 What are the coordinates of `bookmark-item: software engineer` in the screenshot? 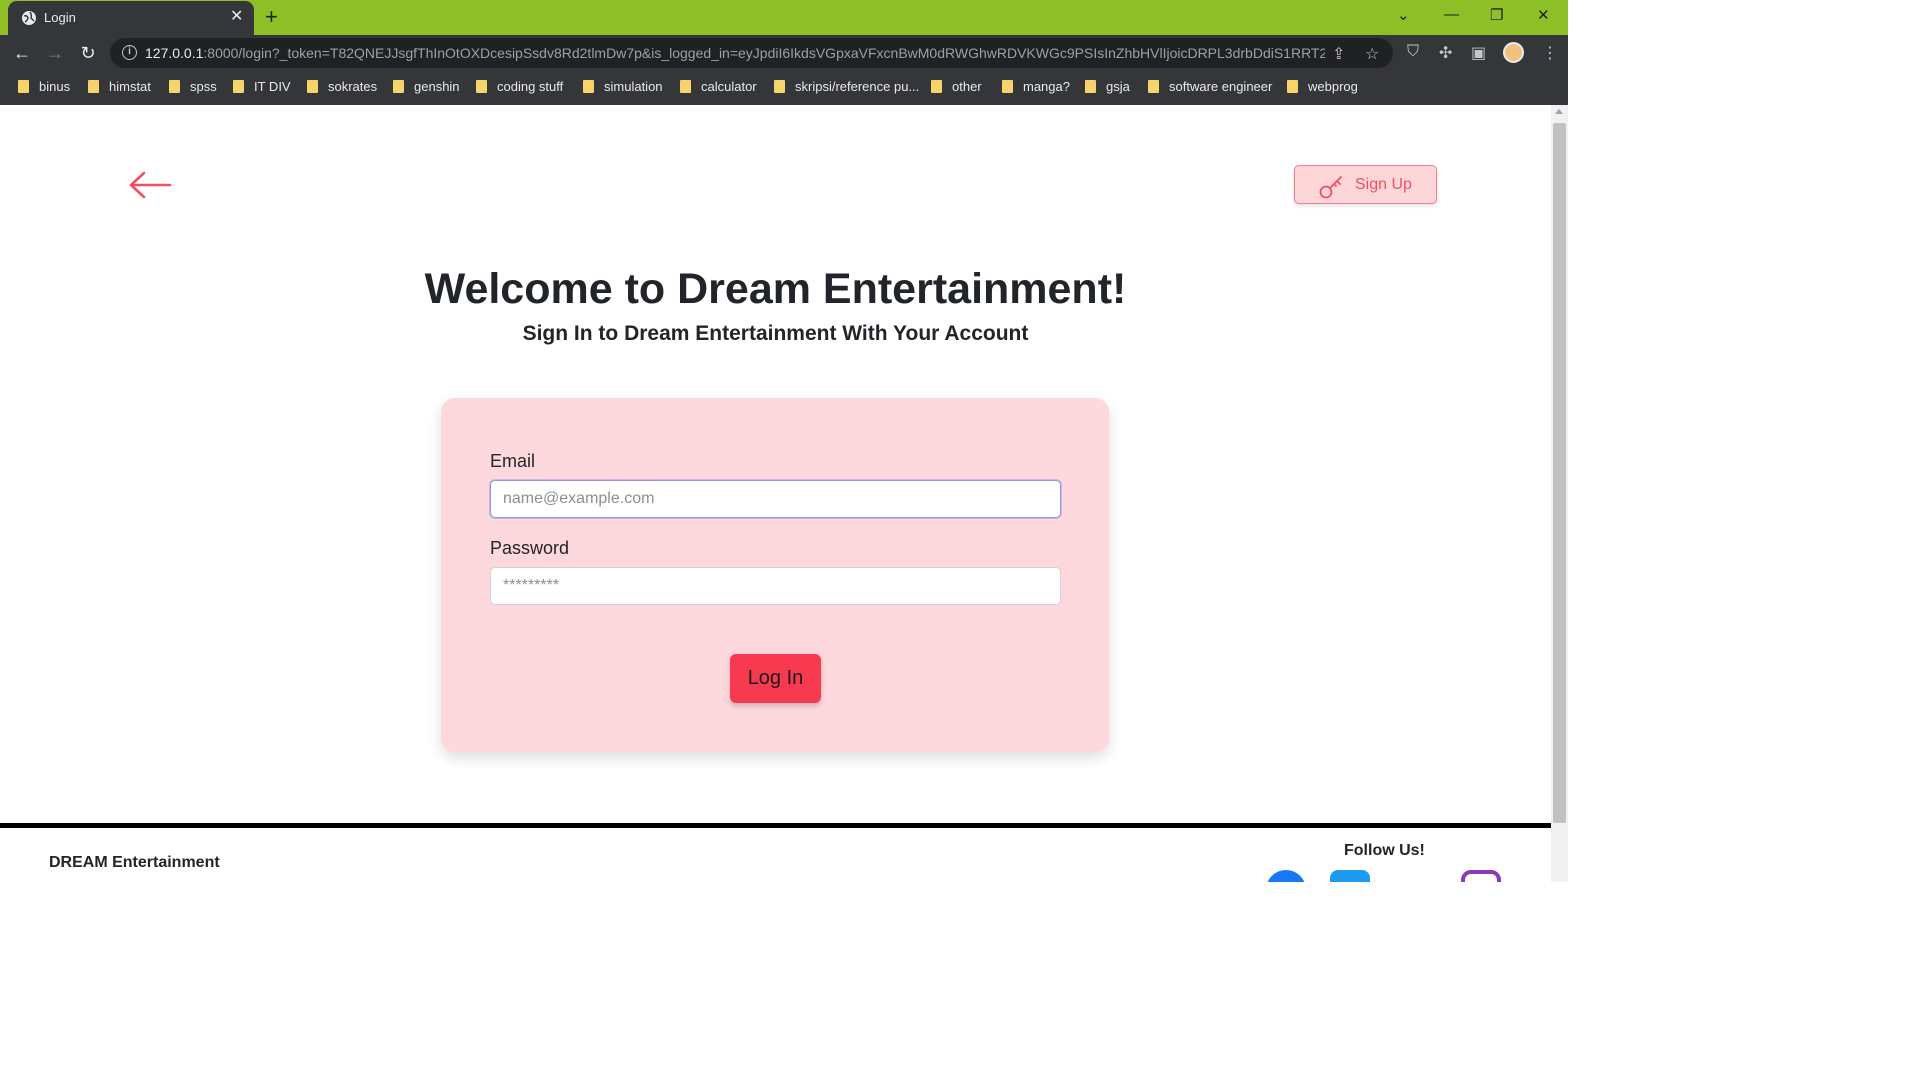 It's located at (1210, 88).